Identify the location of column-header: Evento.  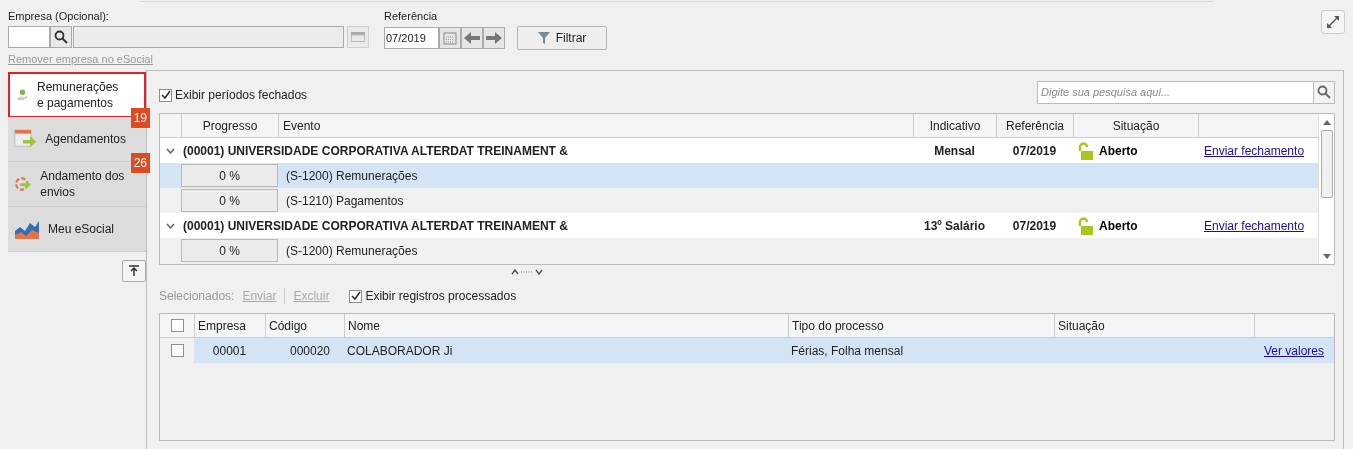
(595, 125).